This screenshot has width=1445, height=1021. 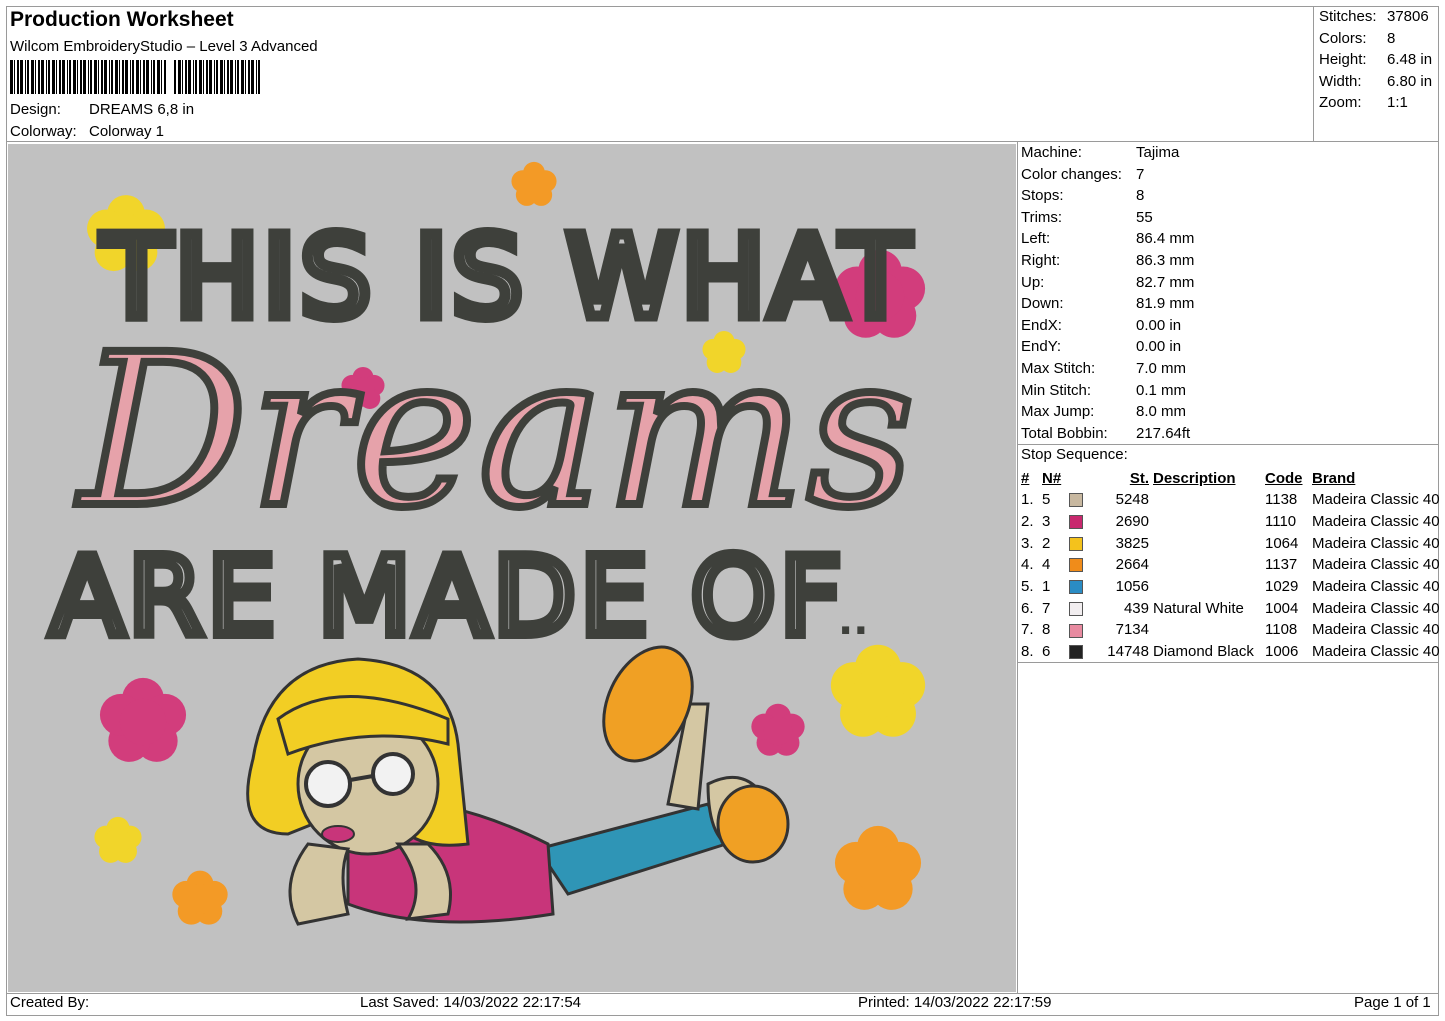 I want to click on info-endx: EndX: 0.00 in, so click(x=1101, y=325).